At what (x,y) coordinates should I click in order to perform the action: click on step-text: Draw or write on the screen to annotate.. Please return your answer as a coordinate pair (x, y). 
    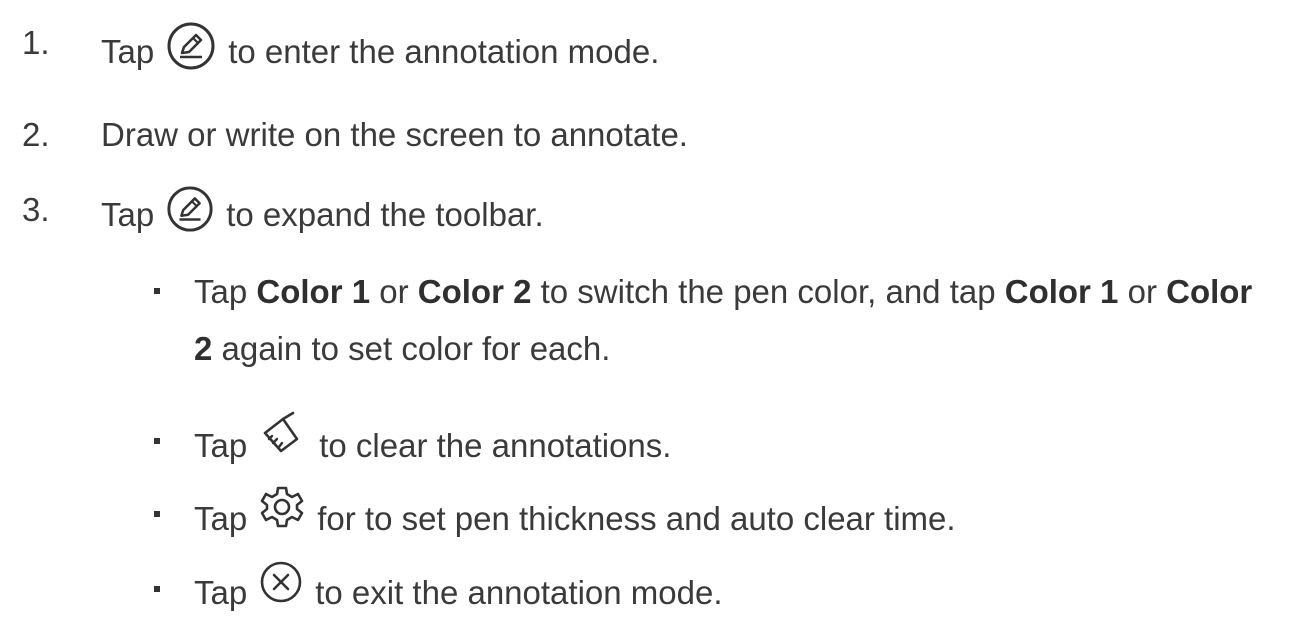
    Looking at the image, I should click on (394, 134).